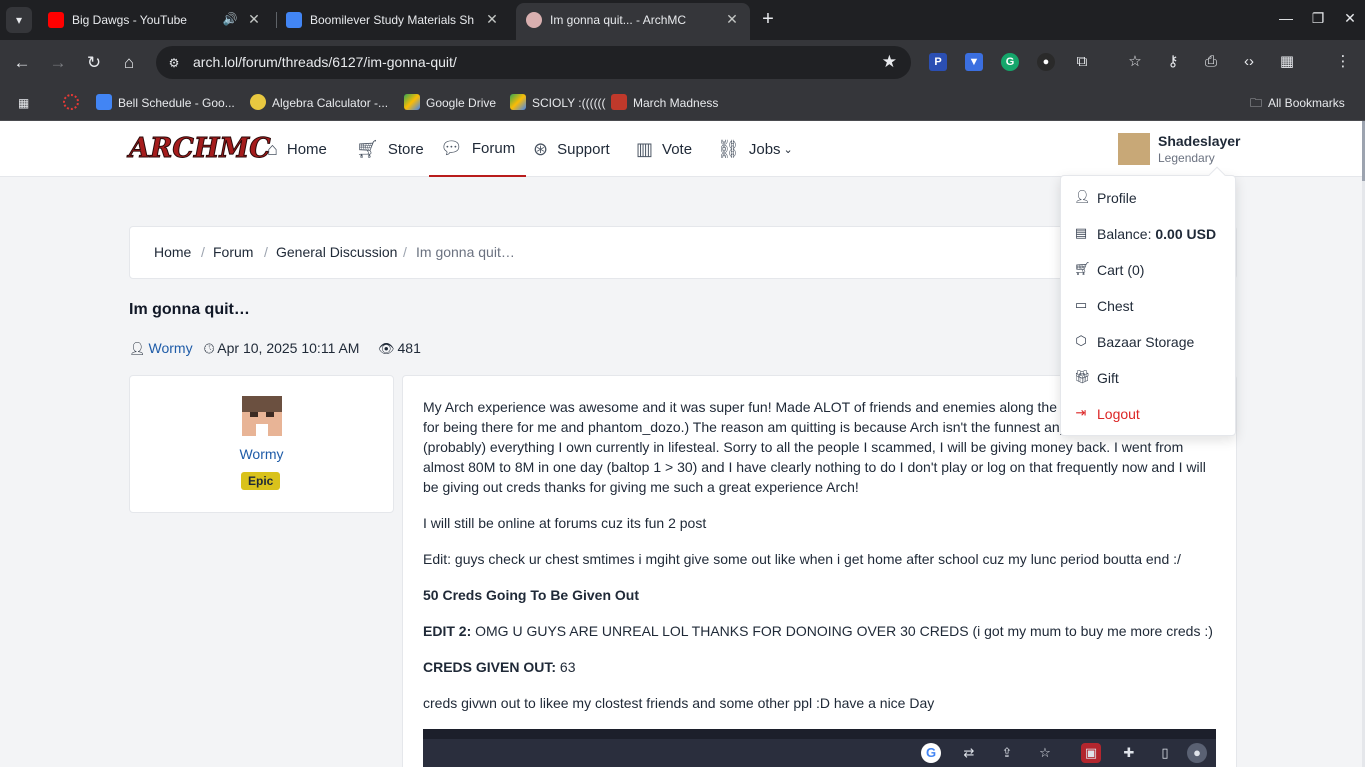 Image resolution: width=1365 pixels, height=767 pixels. What do you see at coordinates (1148, 198) in the screenshot?
I see `menu-item-profile: 👤︎ Profile` at bounding box center [1148, 198].